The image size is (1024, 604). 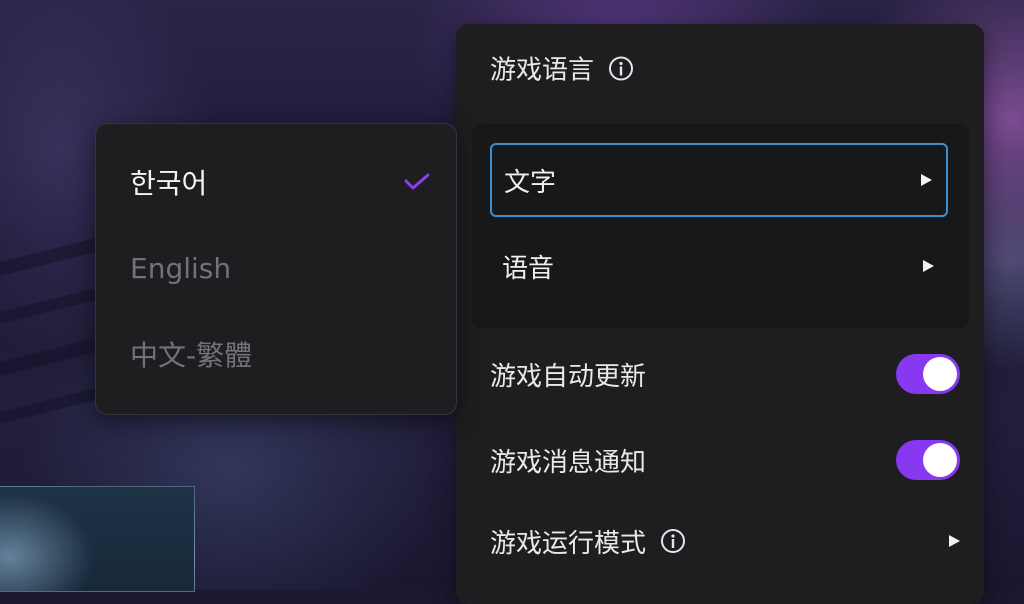 I want to click on language-option-label: English, so click(x=181, y=268).